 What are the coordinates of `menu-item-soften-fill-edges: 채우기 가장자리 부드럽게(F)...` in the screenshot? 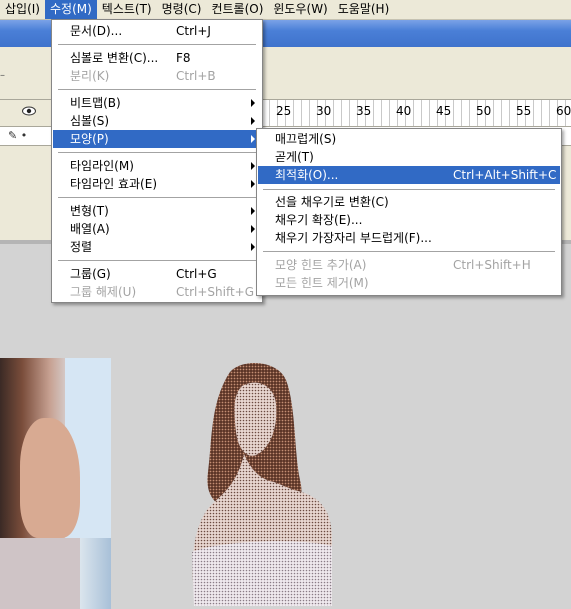 It's located at (409, 238).